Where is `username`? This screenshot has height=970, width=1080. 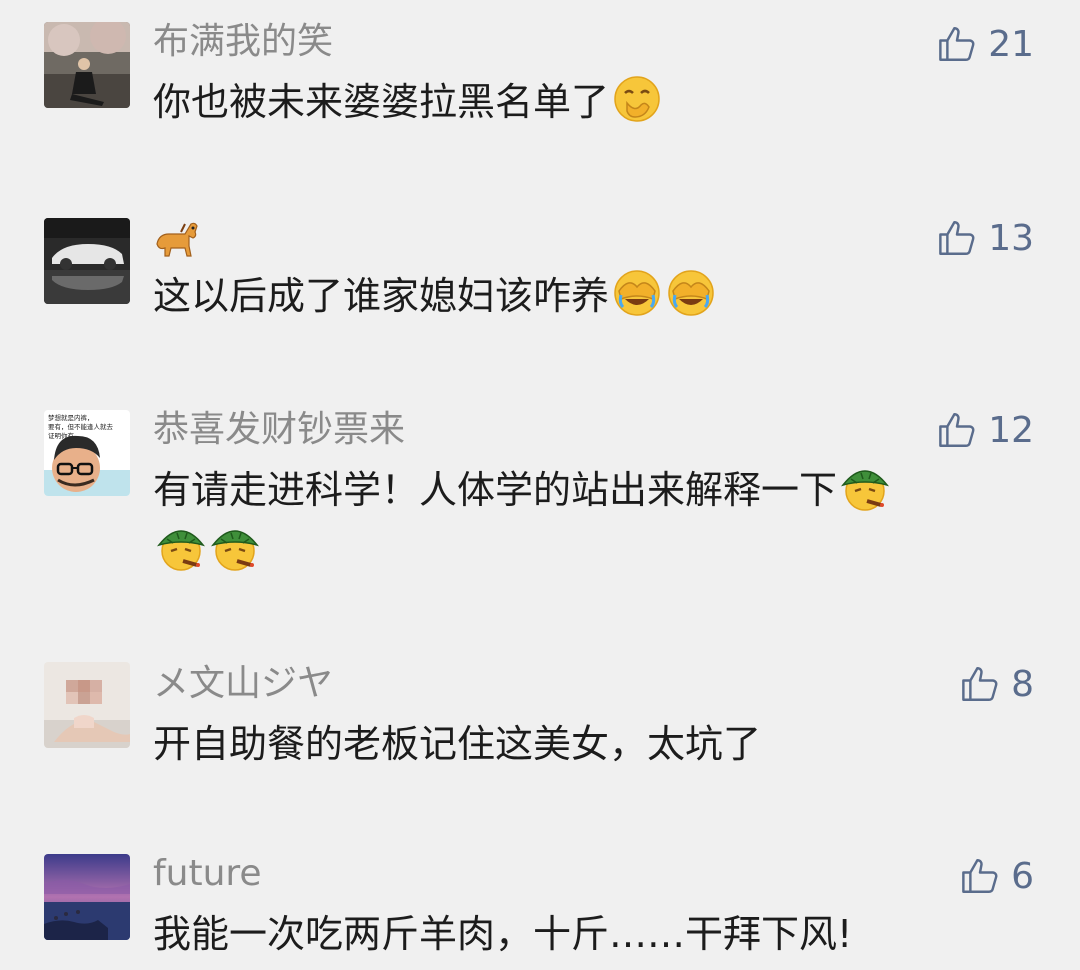
username is located at coordinates (177, 239).